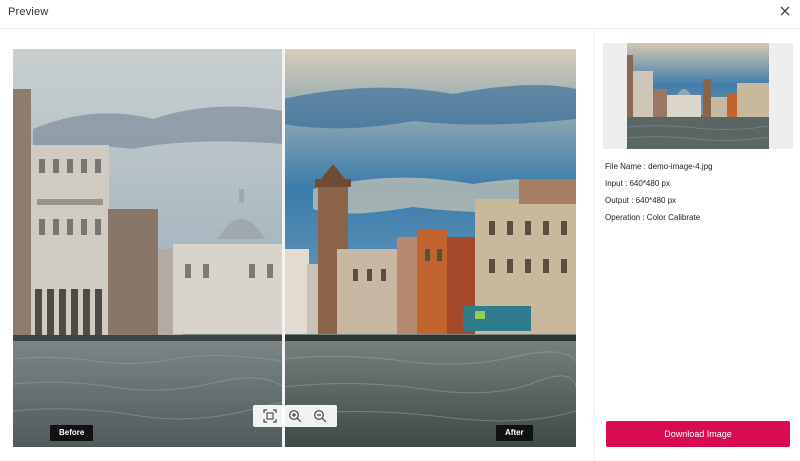 The image size is (800, 461). What do you see at coordinates (637, 183) in the screenshot?
I see `input-size-text: Input : 640*480 px` at bounding box center [637, 183].